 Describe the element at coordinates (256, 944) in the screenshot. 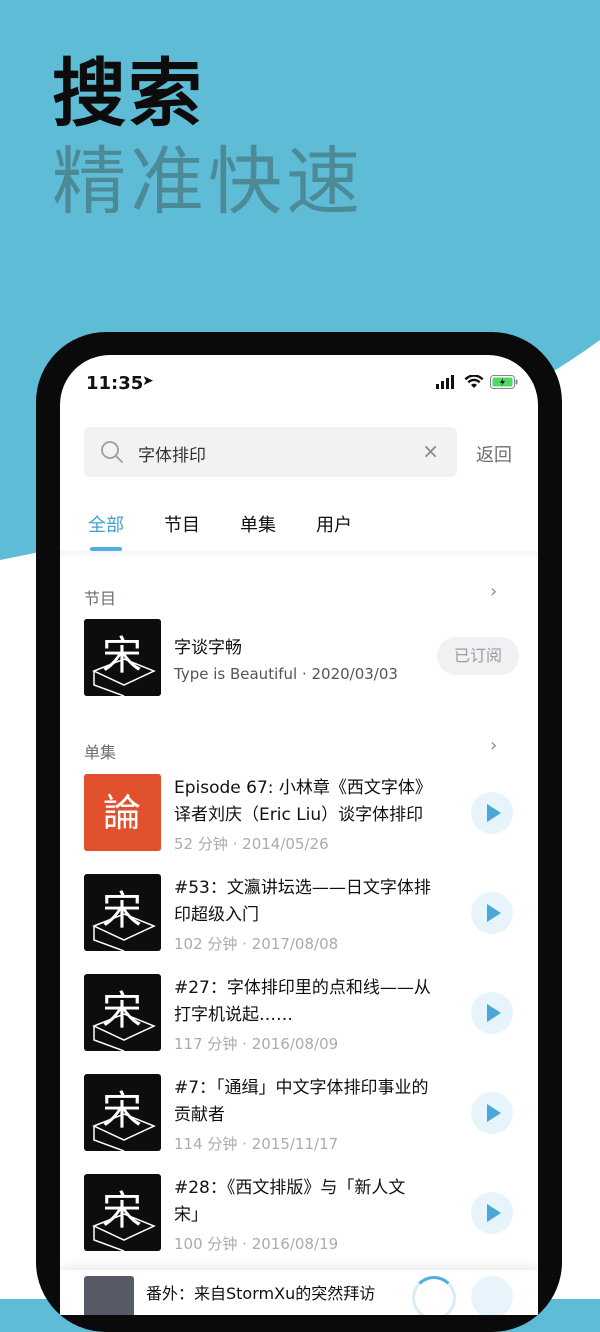

I see `episode-meta: 102 分钟 · 2017/08/08` at that location.